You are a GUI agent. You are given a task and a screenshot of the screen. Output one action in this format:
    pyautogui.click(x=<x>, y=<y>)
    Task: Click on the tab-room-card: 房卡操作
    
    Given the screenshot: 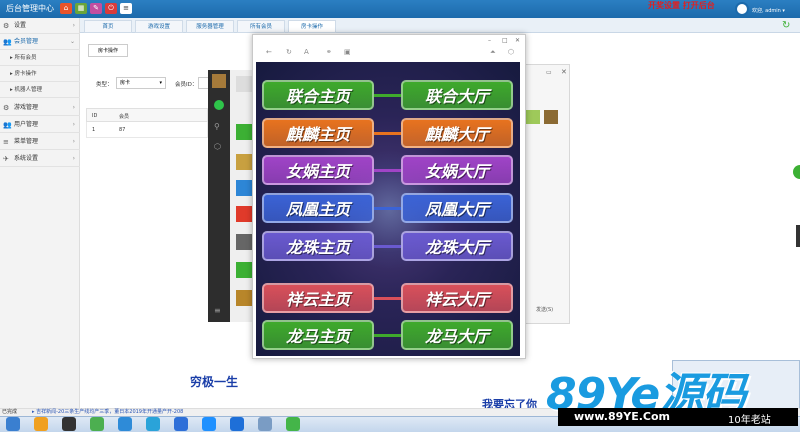 What is the action you would take?
    pyautogui.click(x=312, y=26)
    